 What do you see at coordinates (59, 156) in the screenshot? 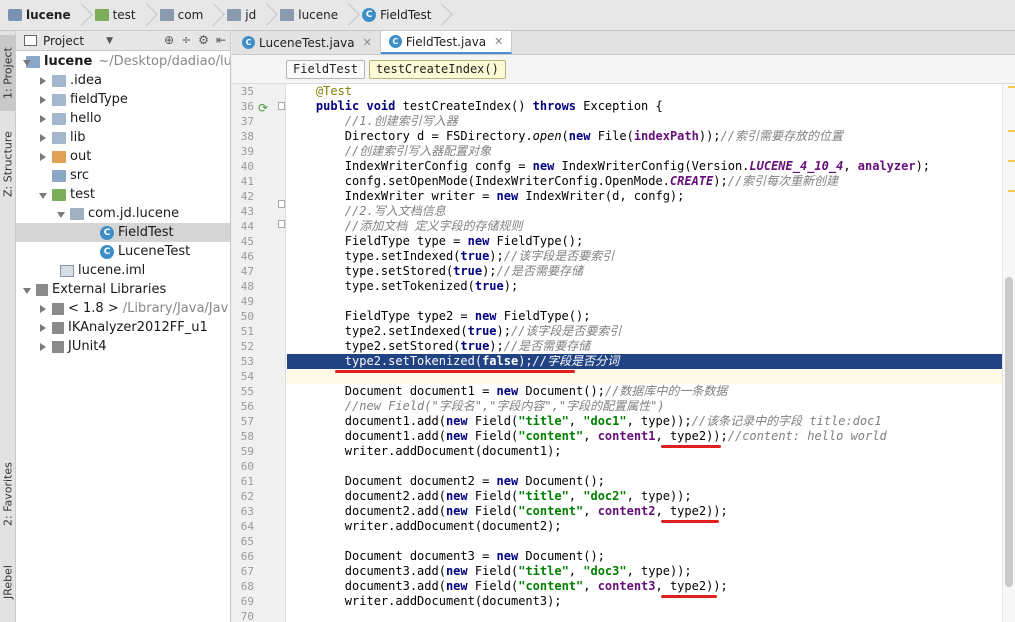
I see `output-folder-icon` at bounding box center [59, 156].